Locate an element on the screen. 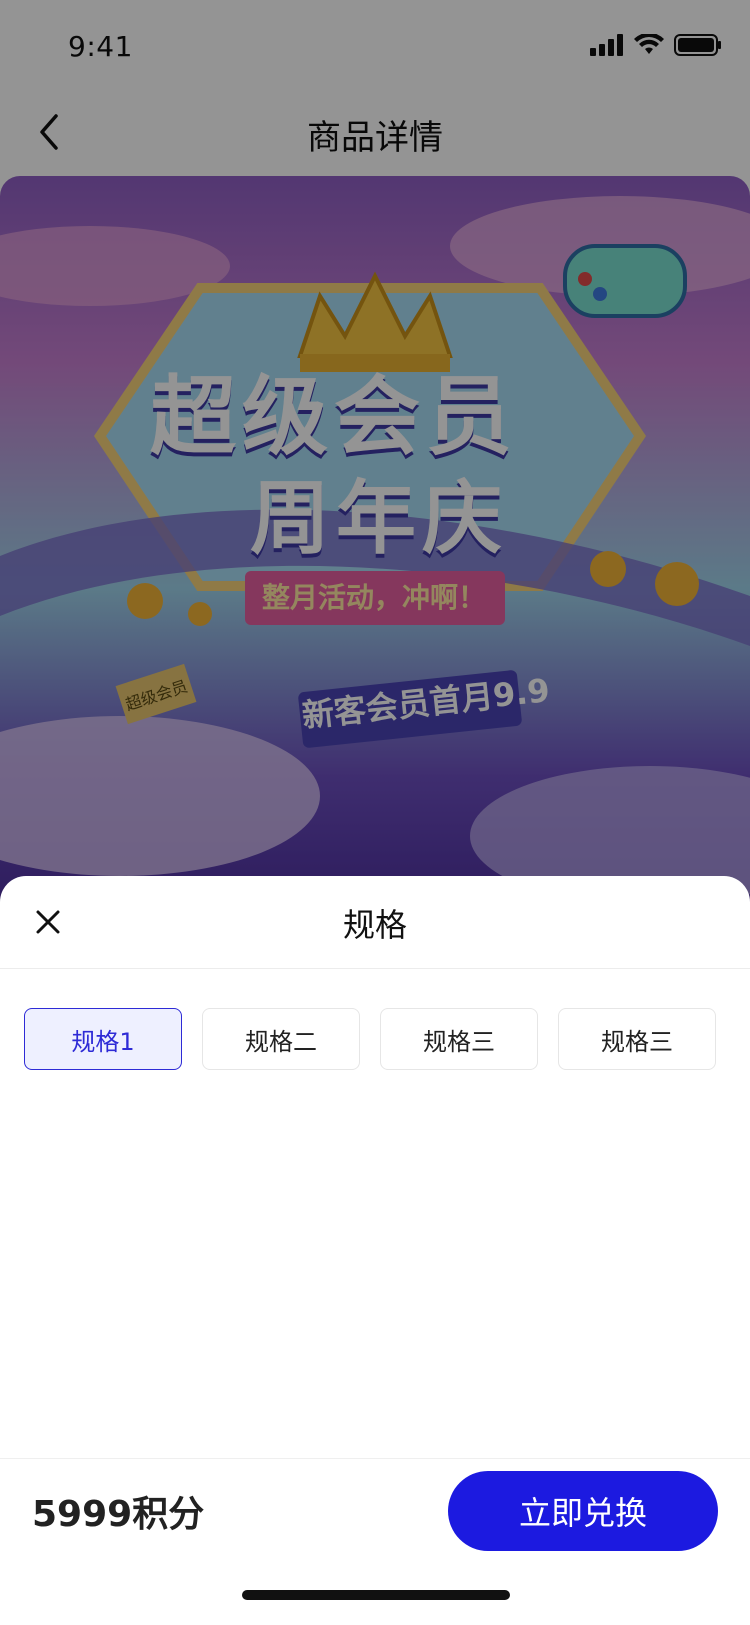 This screenshot has width=750, height=1625. sheet-header: 规格 is located at coordinates (375, 922).